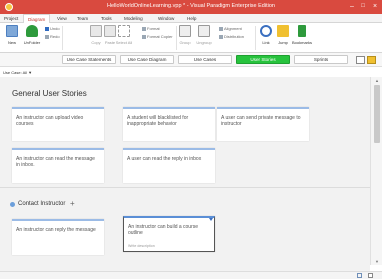 This screenshot has width=382, height=279. I want to click on menu-project: Project, so click(11, 18).